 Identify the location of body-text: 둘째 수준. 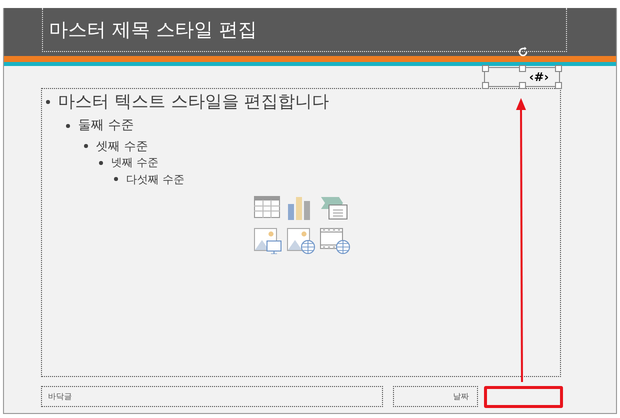
(106, 126).